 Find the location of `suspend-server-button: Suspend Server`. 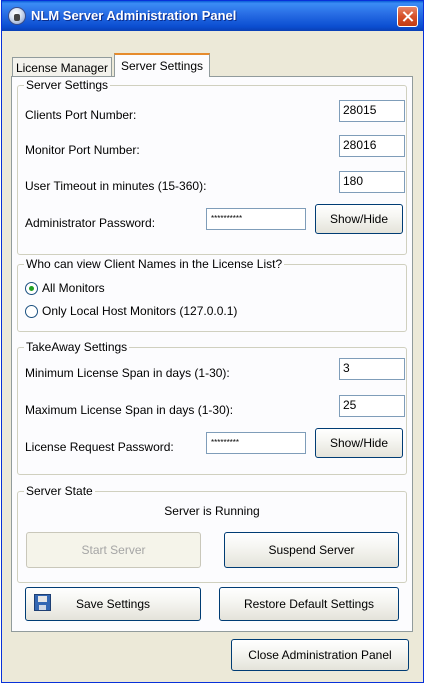

suspend-server-button: Suspend Server is located at coordinates (311, 550).